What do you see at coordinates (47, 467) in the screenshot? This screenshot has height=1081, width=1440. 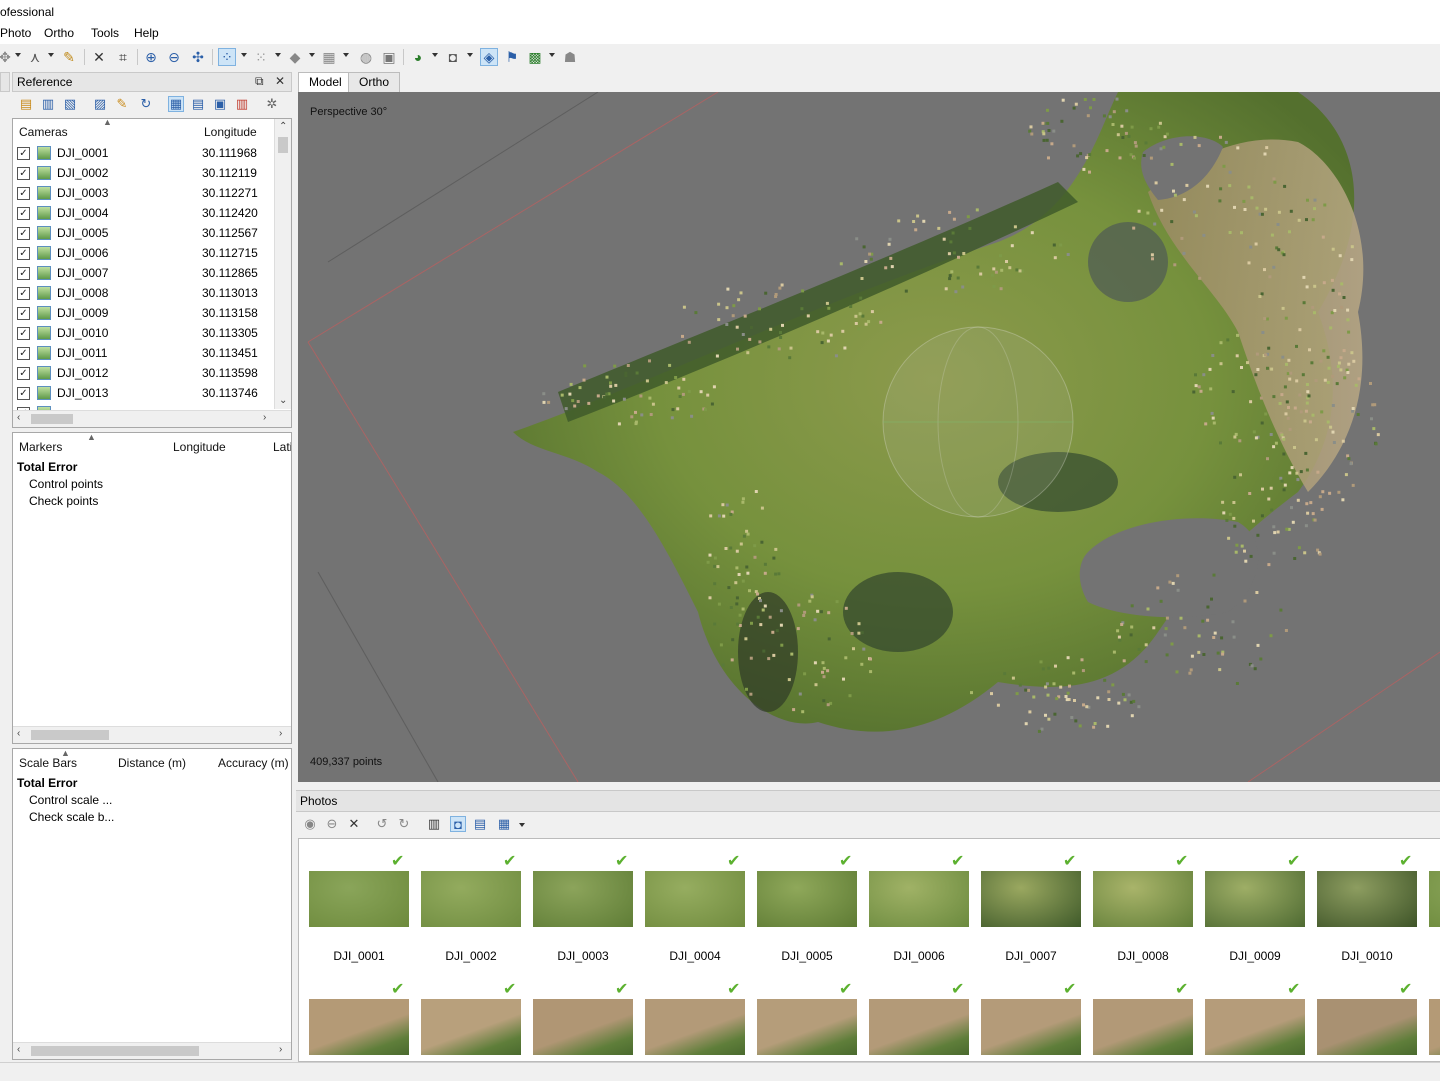 I see `markers-total-error: Total Error` at bounding box center [47, 467].